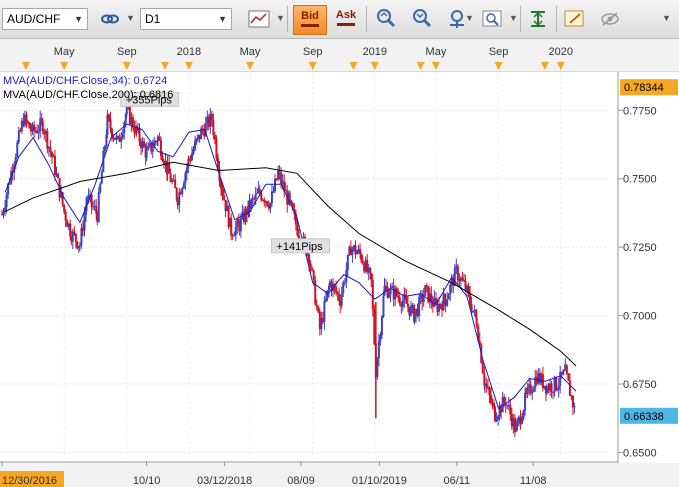 The width and height of the screenshot is (679, 487). What do you see at coordinates (379, 481) in the screenshot?
I see `time-axis-label: 01/10/2019` at bounding box center [379, 481].